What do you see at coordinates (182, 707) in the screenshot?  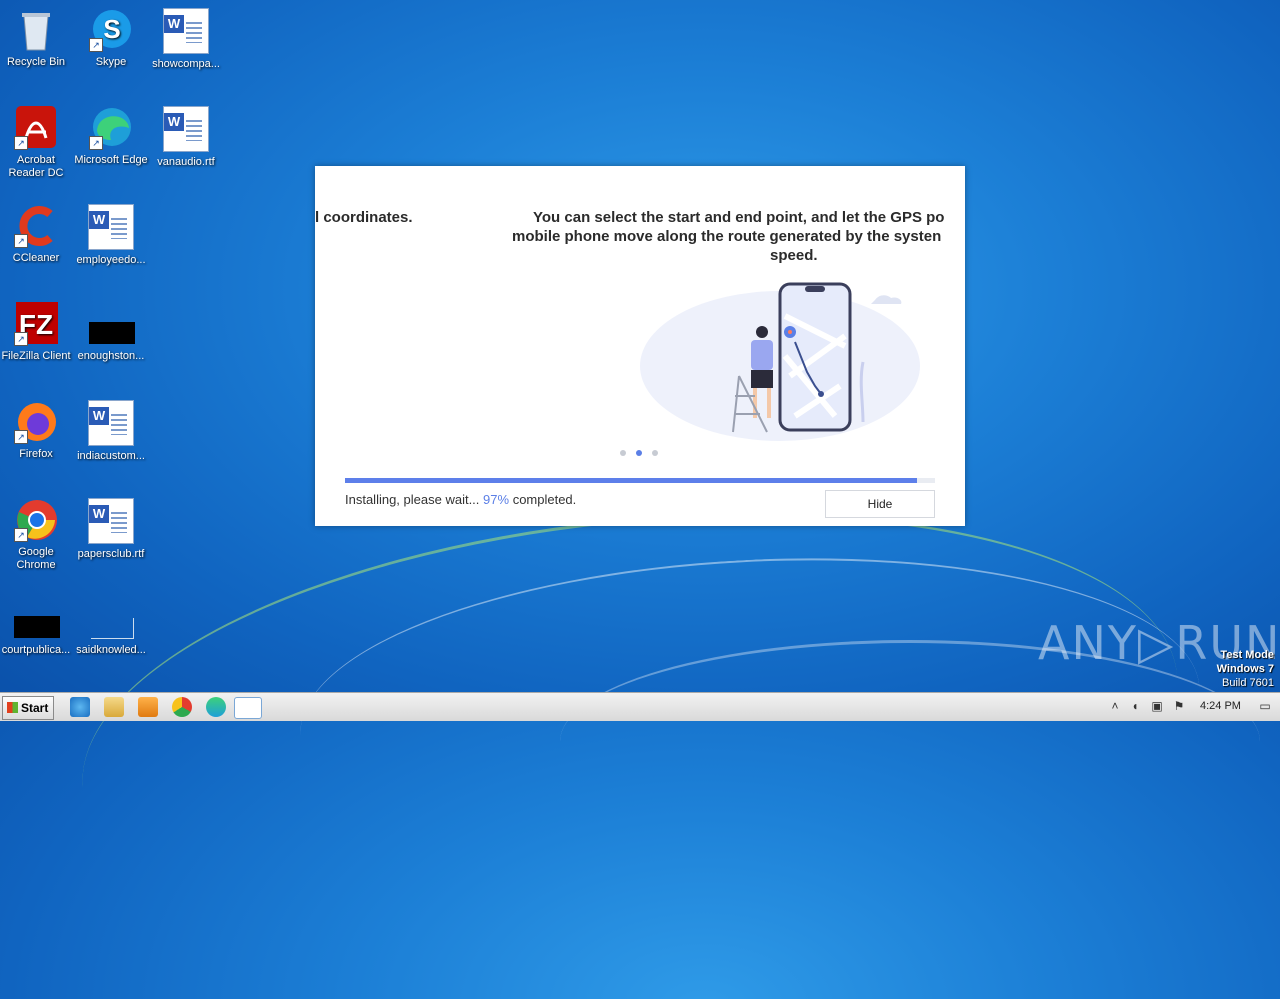 I see `chrome-taskbar-icon` at bounding box center [182, 707].